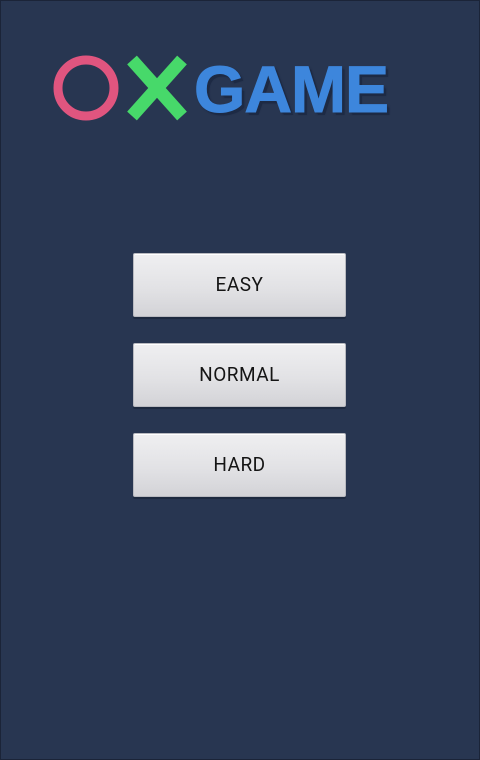 This screenshot has height=760, width=480. Describe the element at coordinates (120, 88) in the screenshot. I see `logo-ox-symbols` at that location.